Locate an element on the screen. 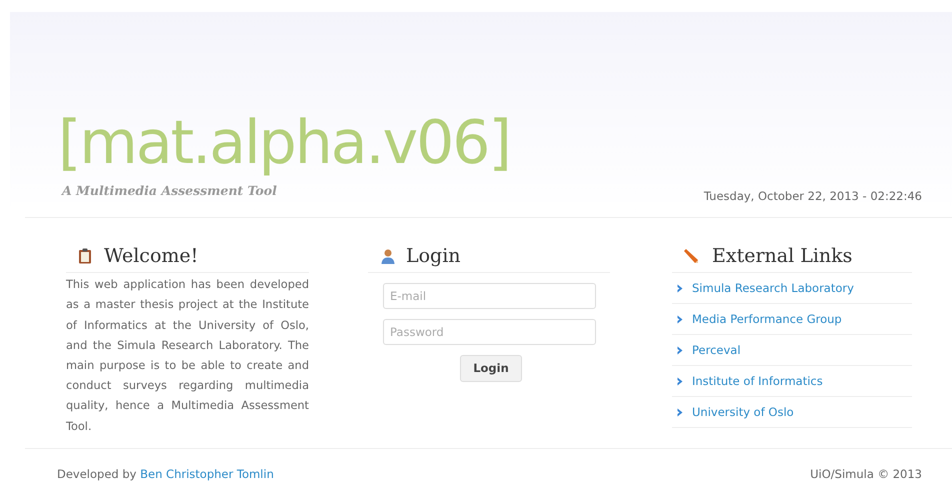  welcome-heading: Welcome! is located at coordinates (151, 256).